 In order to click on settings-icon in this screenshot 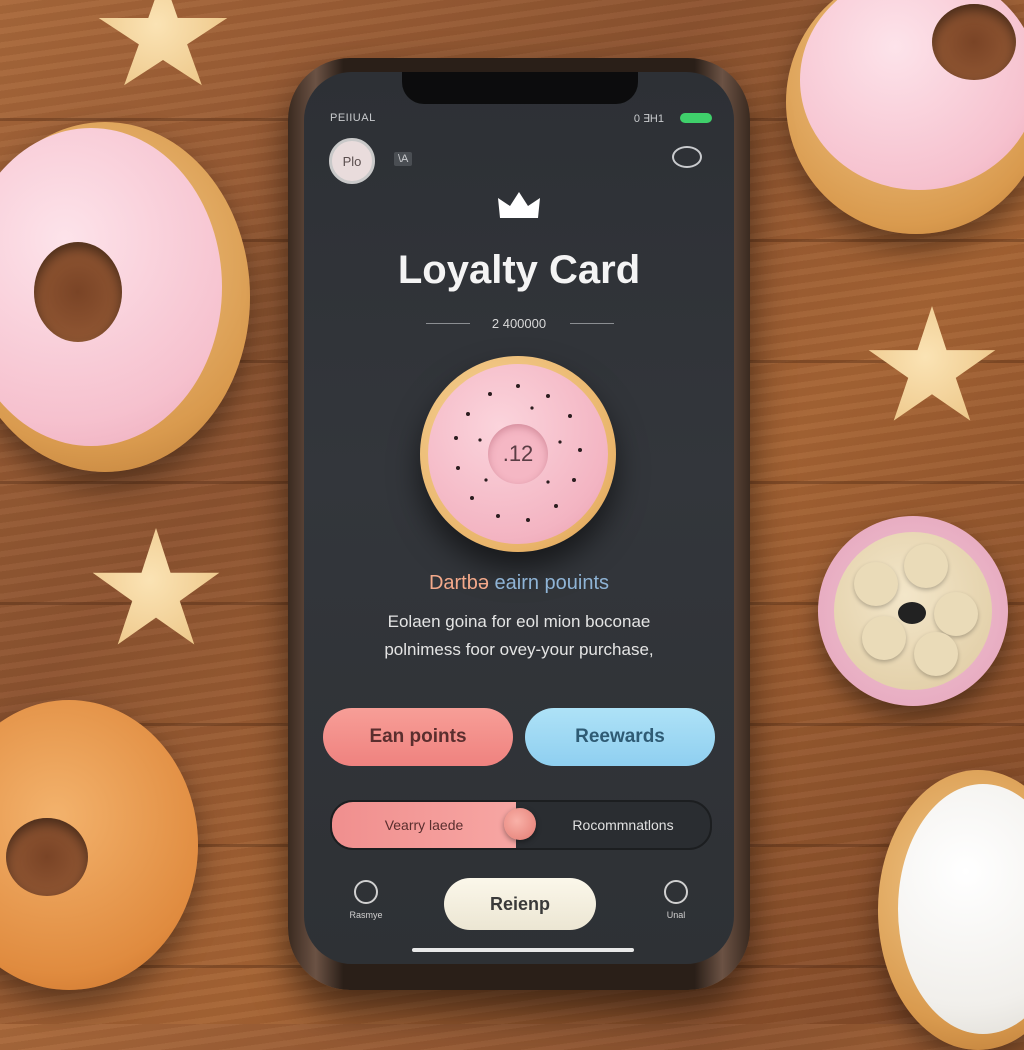, I will do `click(687, 157)`.